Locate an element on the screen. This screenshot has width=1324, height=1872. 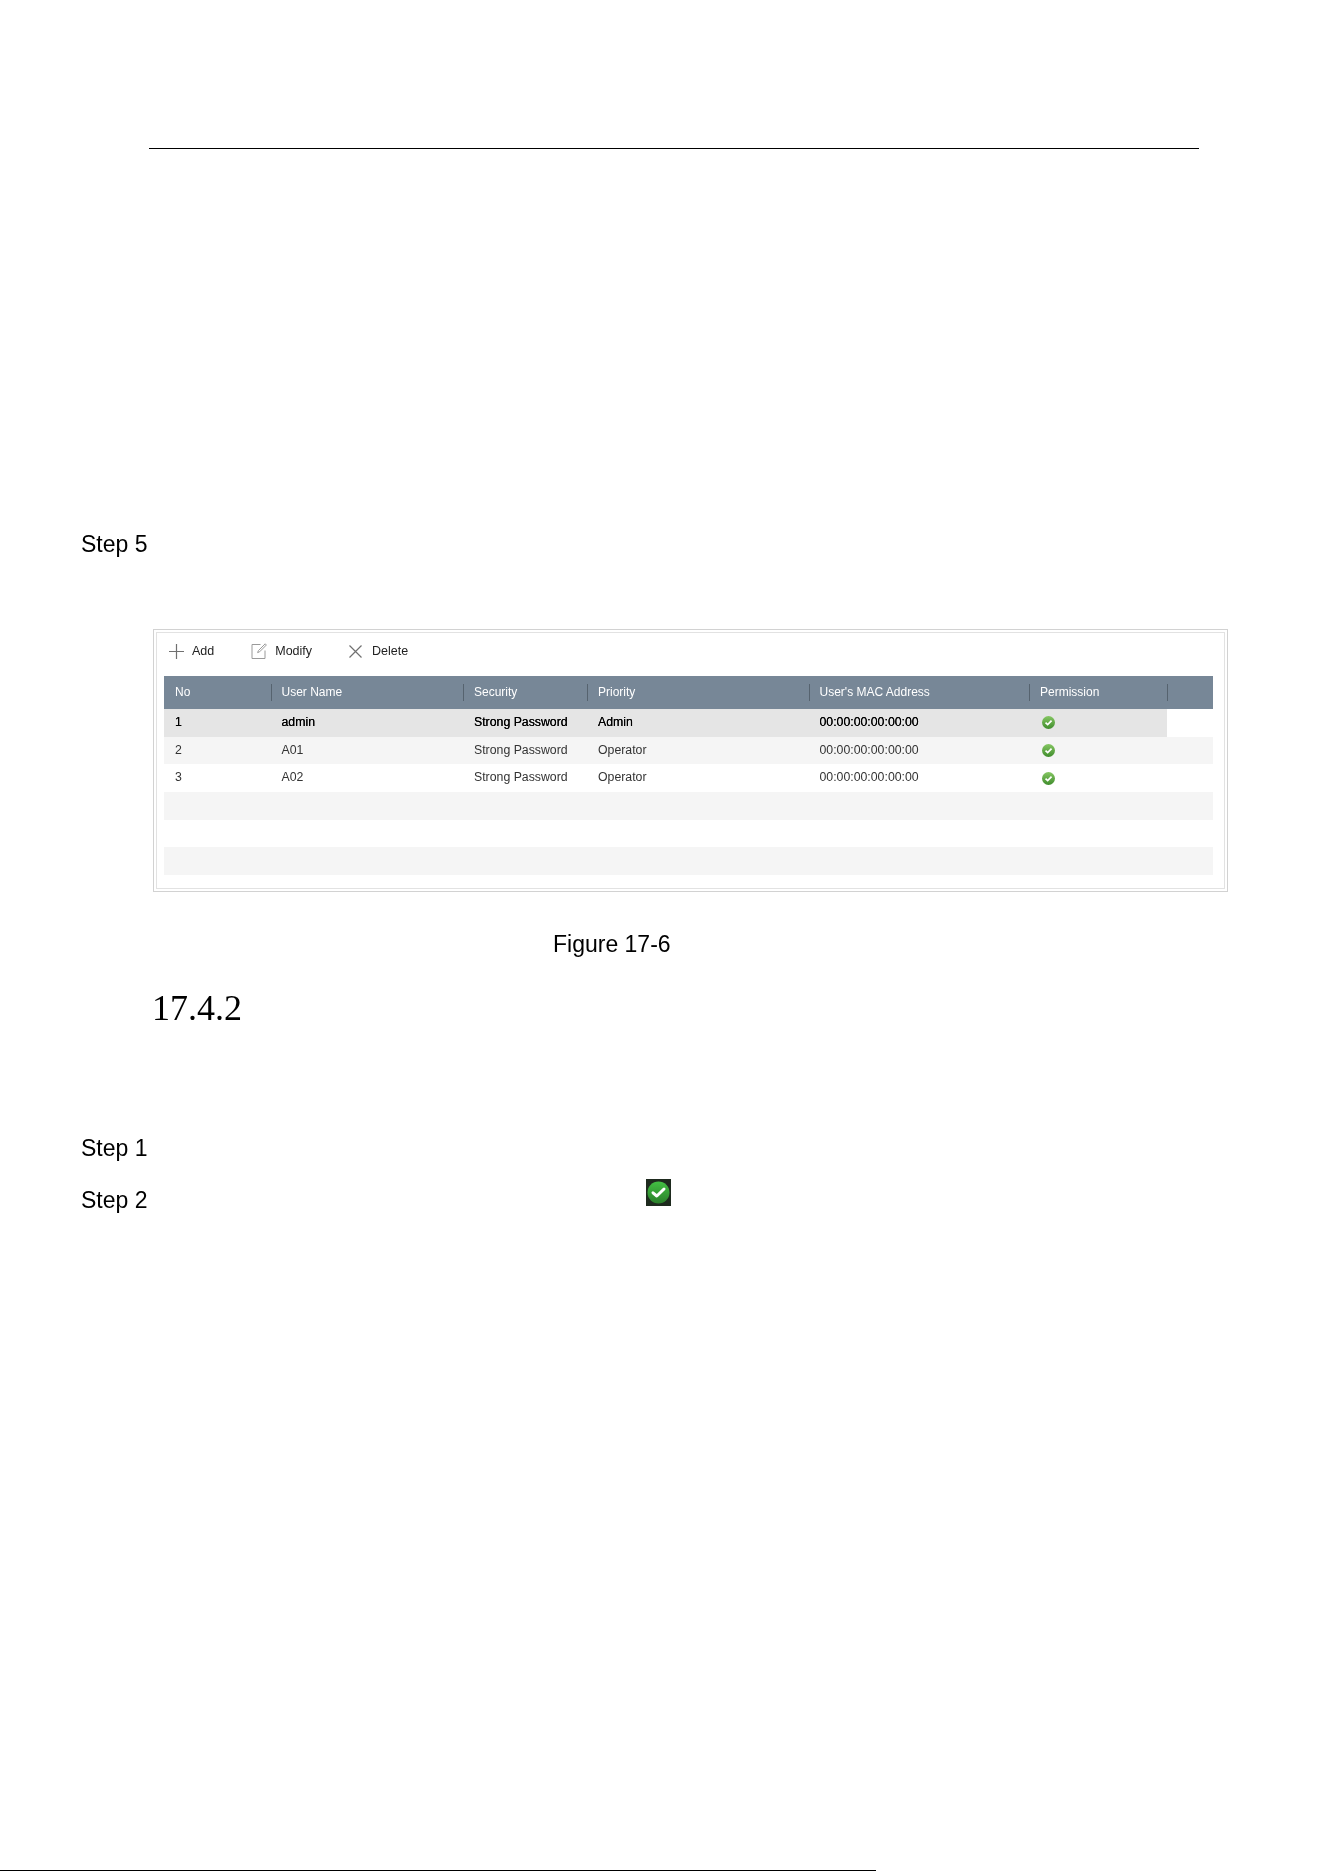
table-cell-text: 1 is located at coordinates (178, 722).